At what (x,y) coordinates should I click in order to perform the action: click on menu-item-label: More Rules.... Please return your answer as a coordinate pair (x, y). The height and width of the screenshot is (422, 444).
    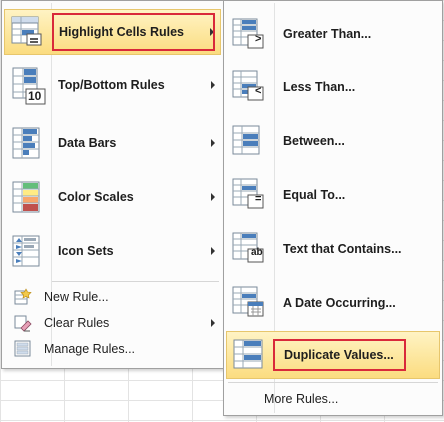
    Looking at the image, I should click on (301, 399).